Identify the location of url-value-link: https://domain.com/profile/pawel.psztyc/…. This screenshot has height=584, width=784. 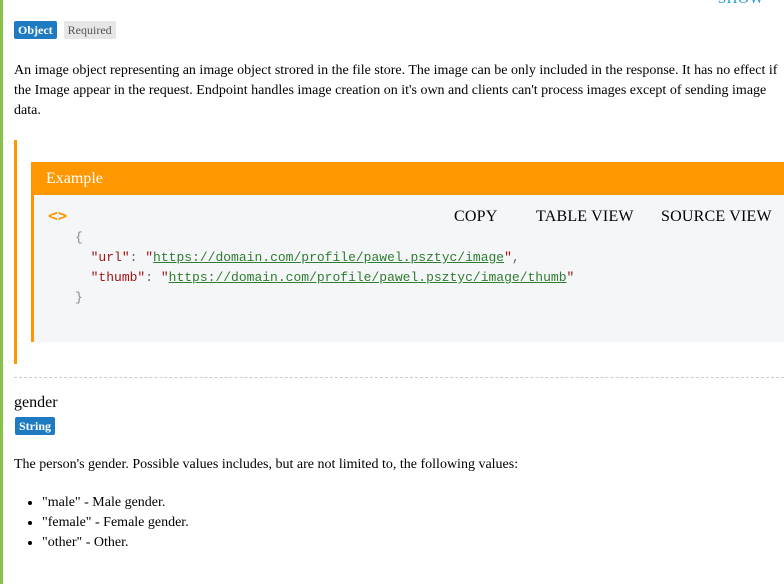
(328, 257).